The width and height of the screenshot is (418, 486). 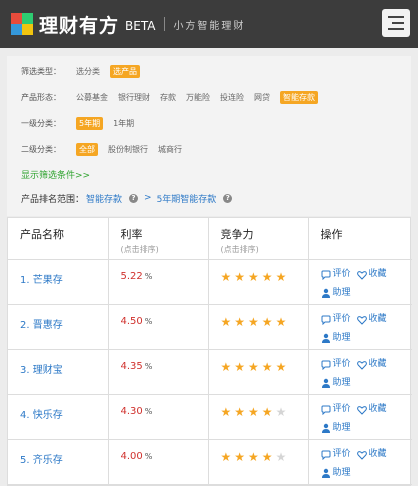 What do you see at coordinates (299, 97) in the screenshot?
I see `filter-option: 智能存款` at bounding box center [299, 97].